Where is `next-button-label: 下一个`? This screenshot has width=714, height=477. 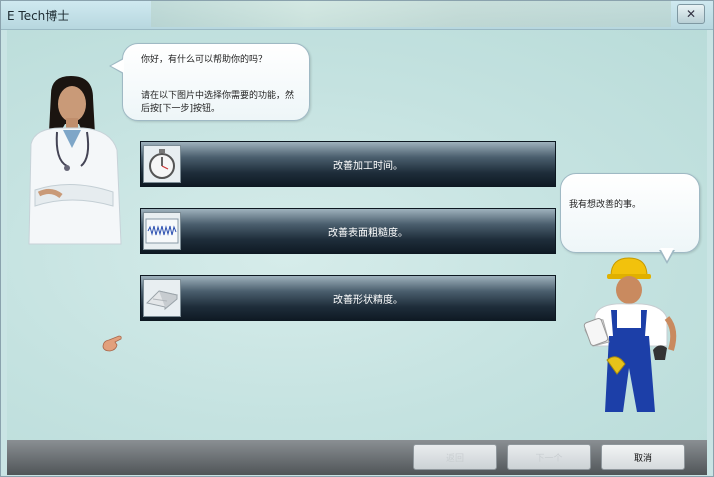 next-button-label: 下一个 is located at coordinates (549, 458).